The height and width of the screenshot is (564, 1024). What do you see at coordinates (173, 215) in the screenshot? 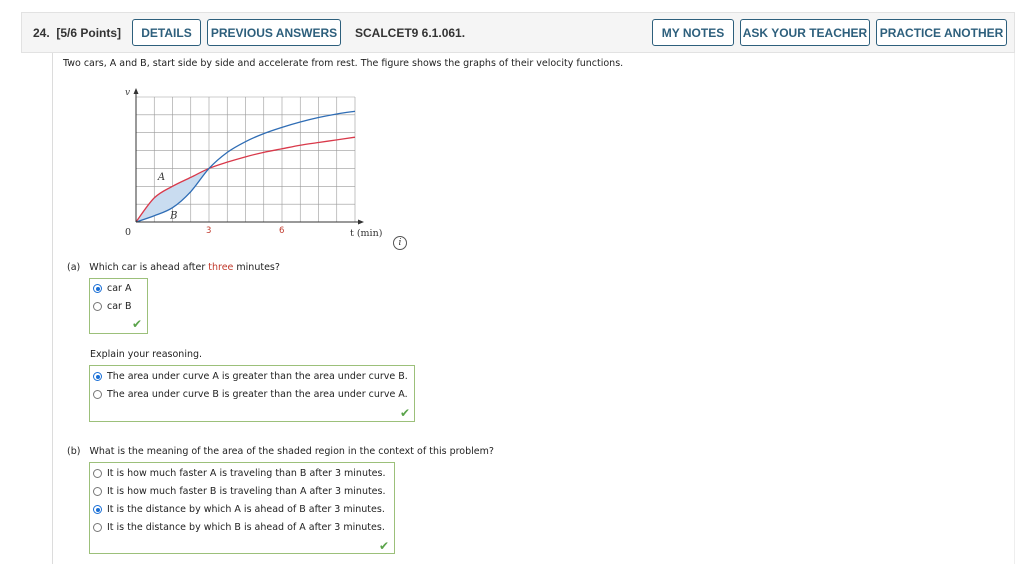
I see `curve-b-label: B` at bounding box center [173, 215].